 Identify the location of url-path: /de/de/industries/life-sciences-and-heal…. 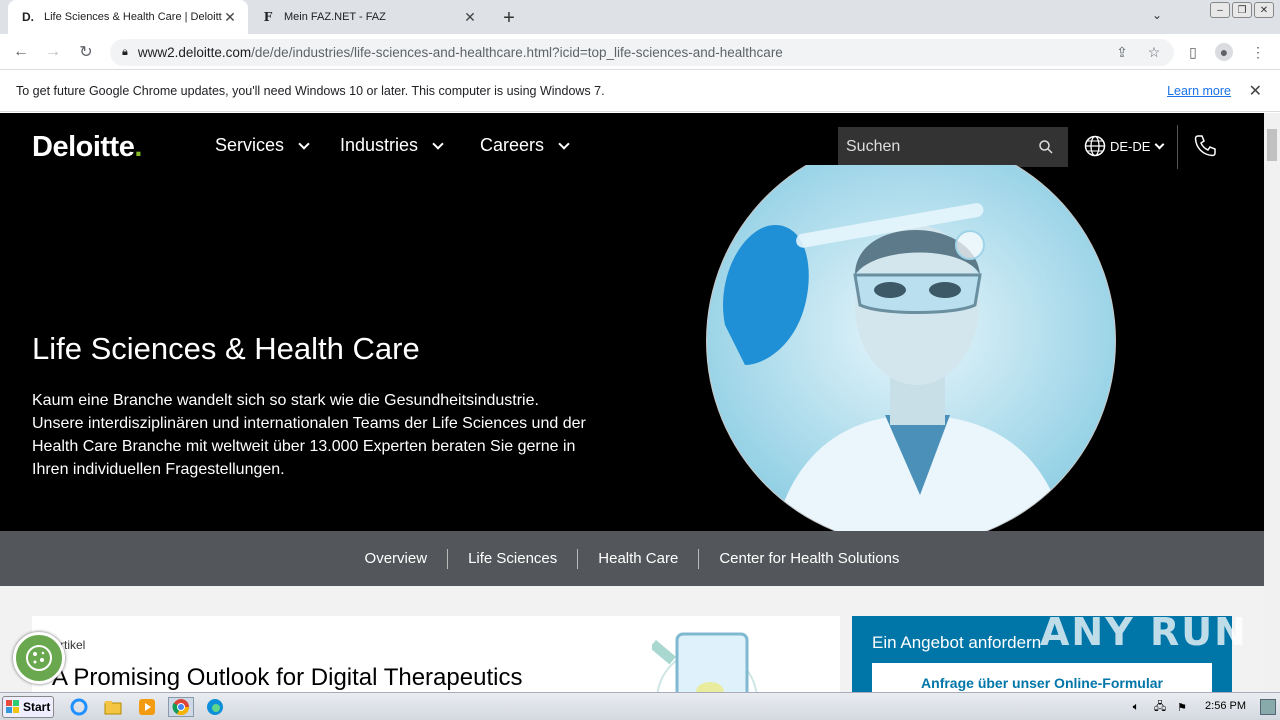
(517, 52).